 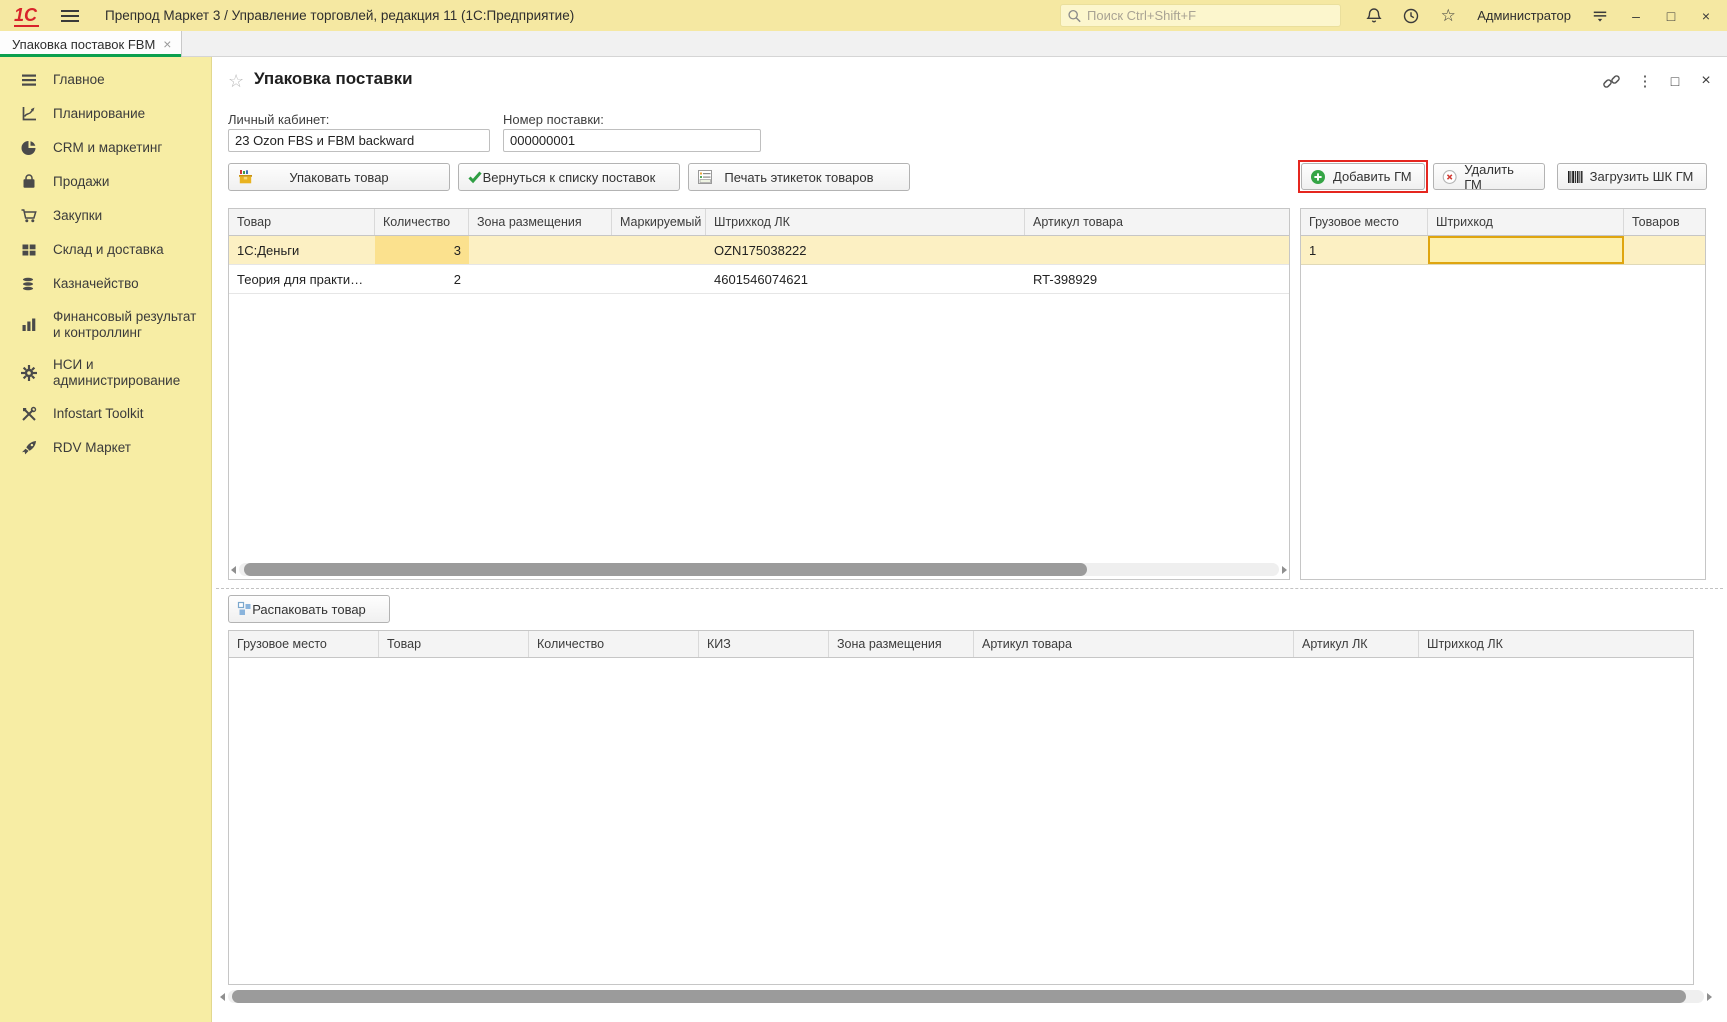 I want to click on rocket-icon, so click(x=29, y=448).